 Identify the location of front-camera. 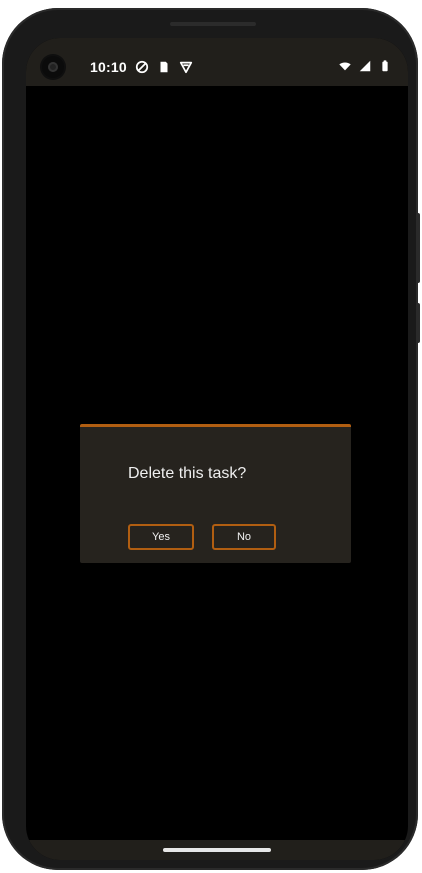
(53, 67).